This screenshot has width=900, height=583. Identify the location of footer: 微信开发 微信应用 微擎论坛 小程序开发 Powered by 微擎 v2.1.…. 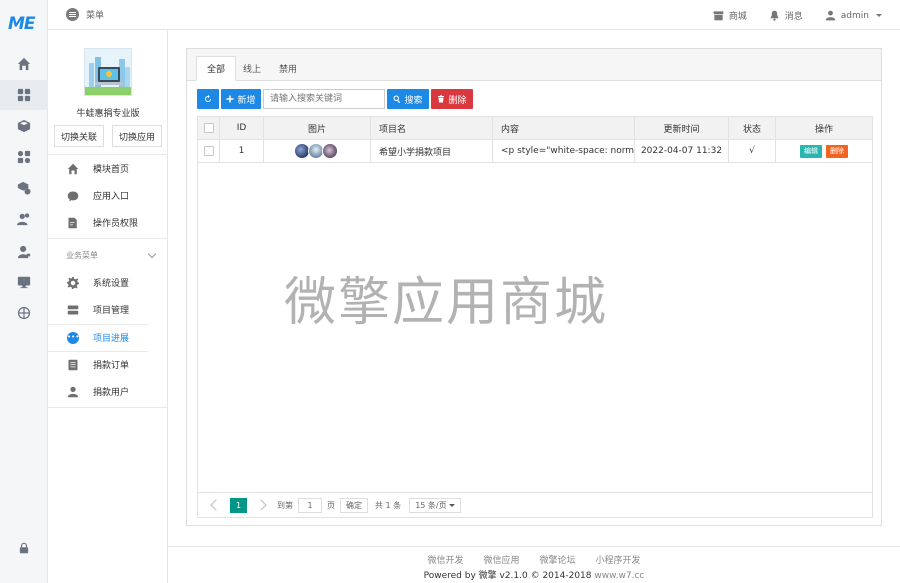
(534, 564).